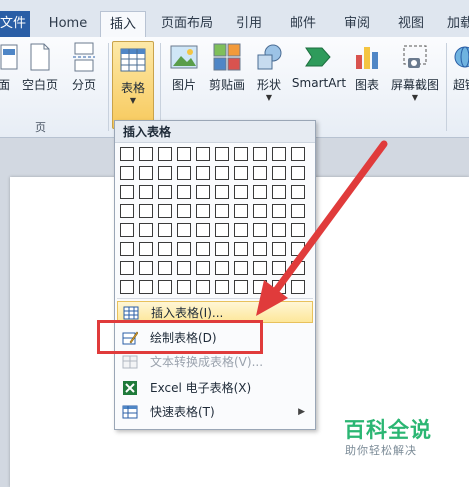 The height and width of the screenshot is (487, 469). Describe the element at coordinates (381, 450) in the screenshot. I see `watermark-subtitle: 助你轻松解决` at that location.